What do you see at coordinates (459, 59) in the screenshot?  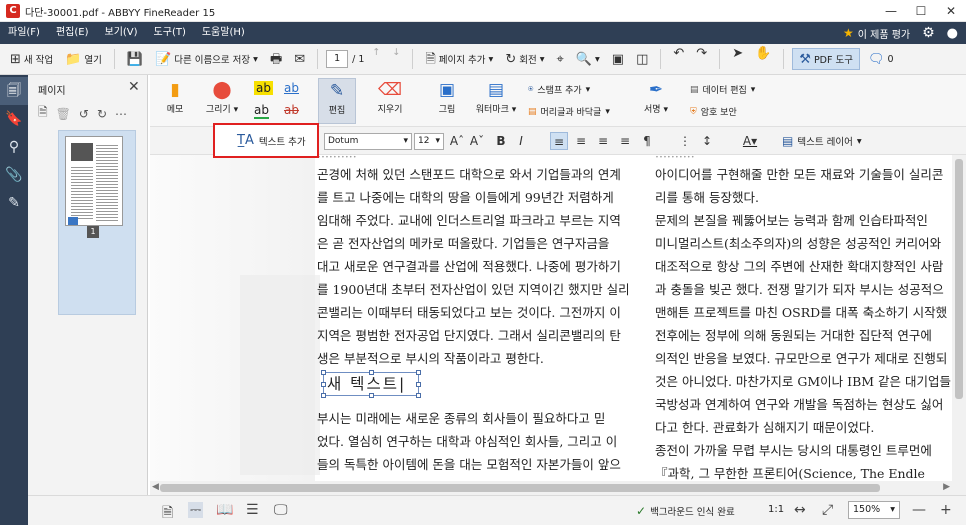 I see `add-page-button: 🗎 페이지 추가 ▾` at bounding box center [459, 59].